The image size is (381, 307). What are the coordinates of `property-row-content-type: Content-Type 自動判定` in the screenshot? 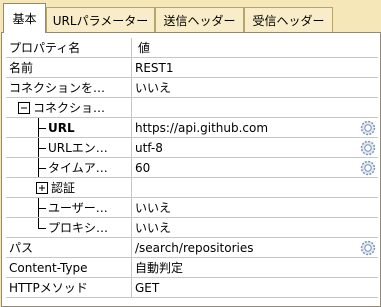 It's located at (192, 268).